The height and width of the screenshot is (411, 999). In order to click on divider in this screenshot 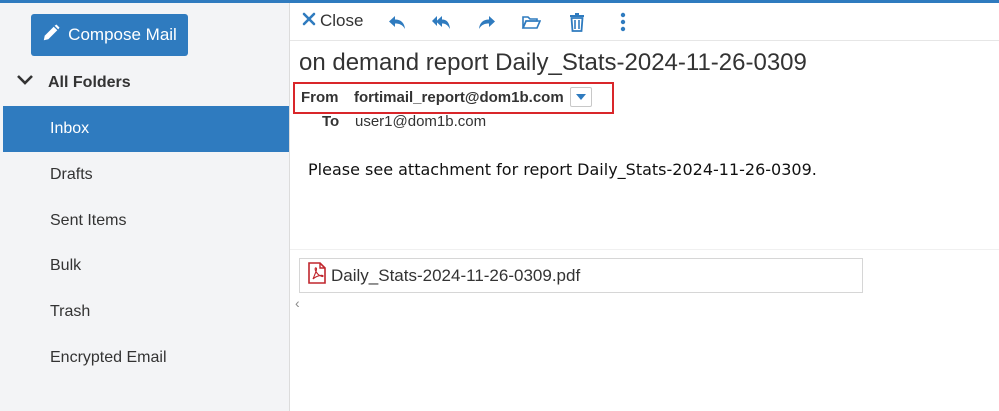, I will do `click(644, 249)`.